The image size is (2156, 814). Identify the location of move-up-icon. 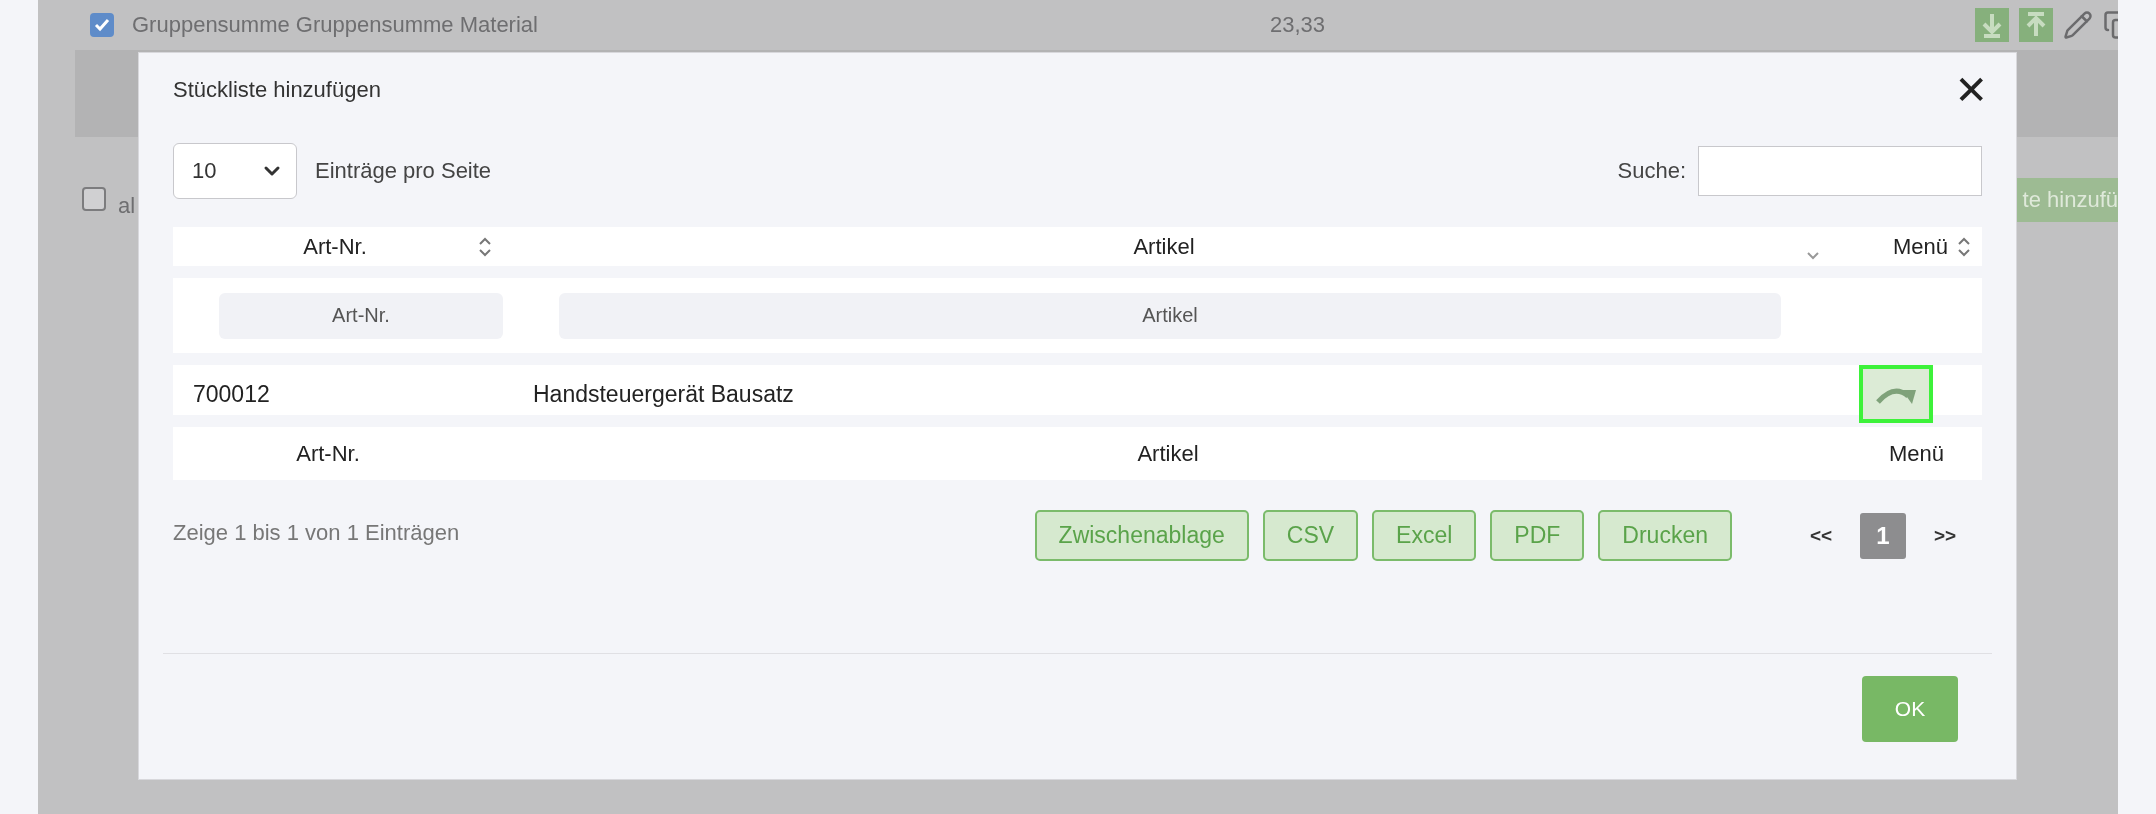
(2036, 25).